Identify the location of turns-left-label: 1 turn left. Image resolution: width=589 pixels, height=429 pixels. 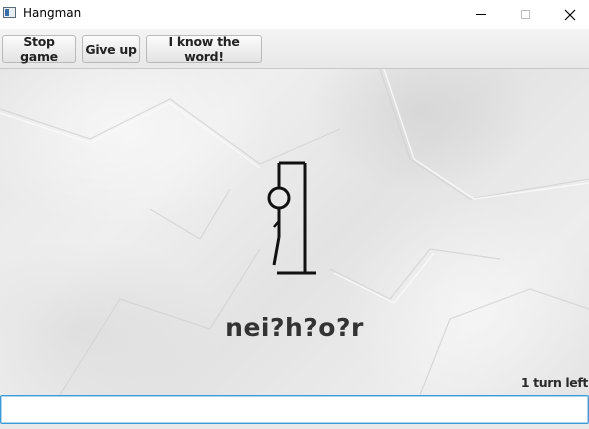
(554, 382).